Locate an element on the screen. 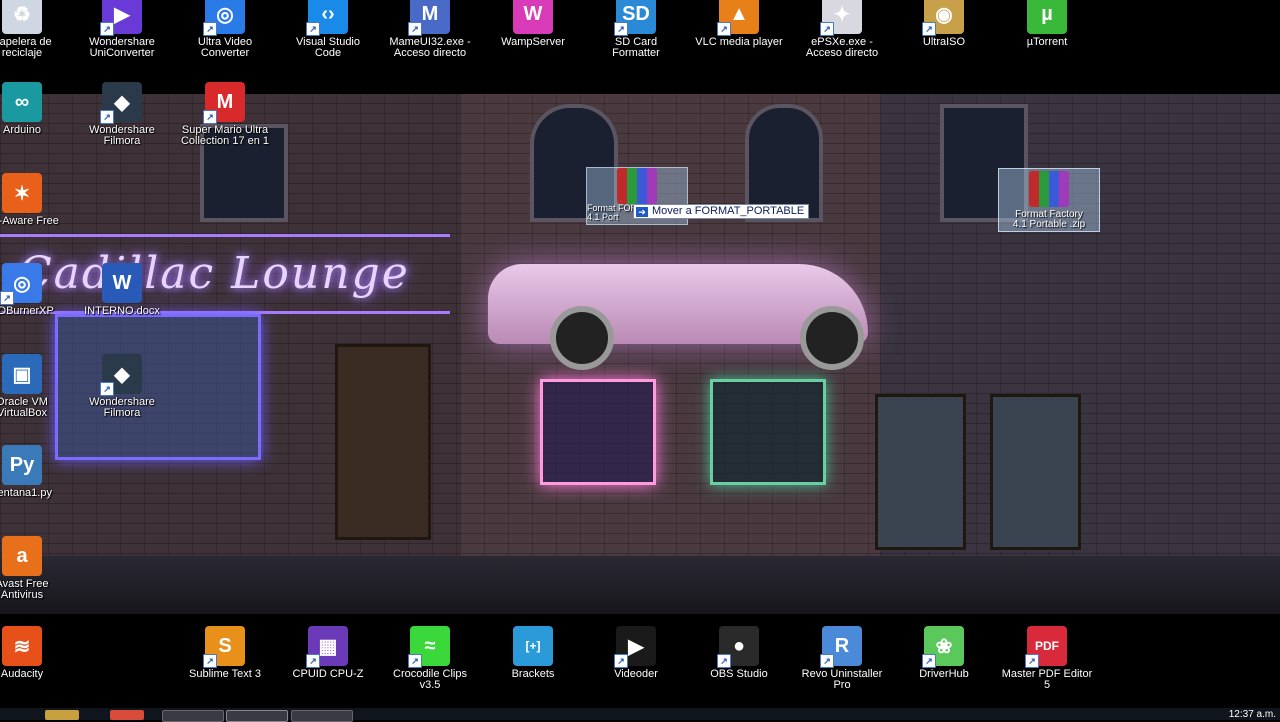 The height and width of the screenshot is (722, 1280). desktop-icon-burnerxp: ◎↗CDBurnerXP is located at coordinates (36, 290).